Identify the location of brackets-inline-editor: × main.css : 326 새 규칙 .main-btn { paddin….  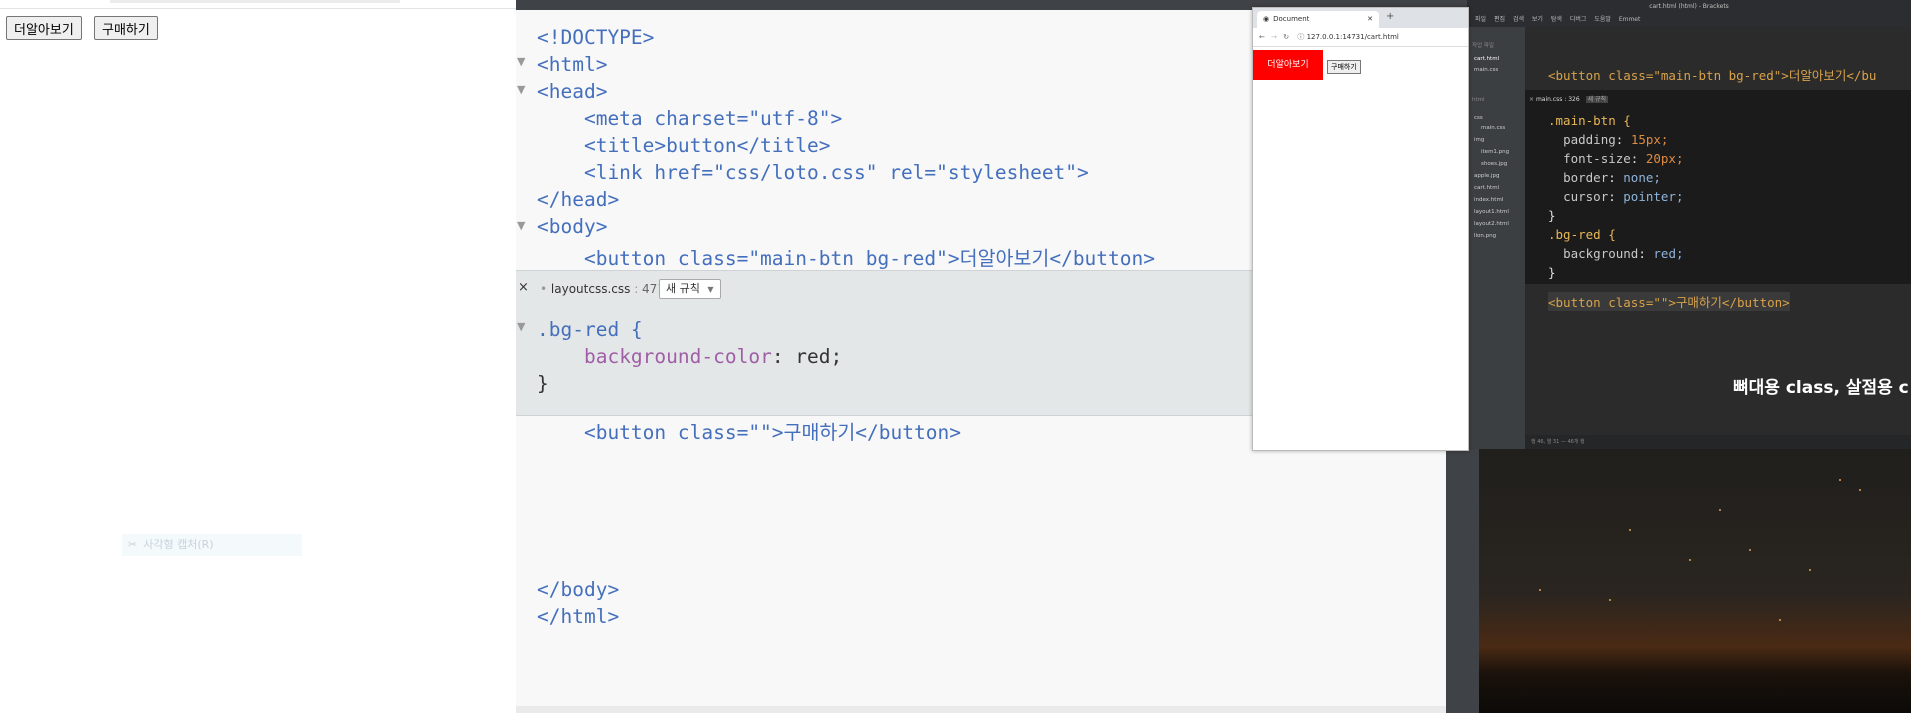
(1718, 187).